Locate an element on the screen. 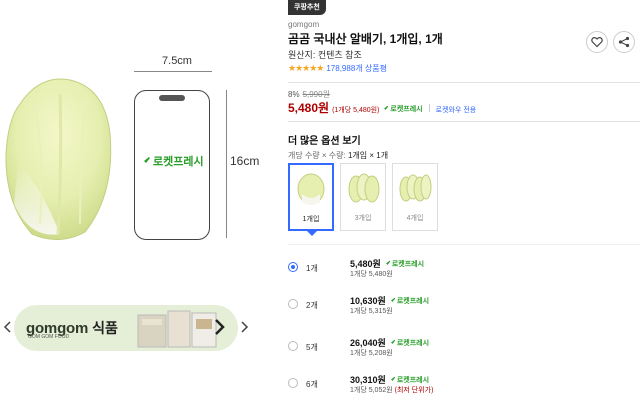  option-unit-price: 1개당 5,315원 is located at coordinates (371, 311).